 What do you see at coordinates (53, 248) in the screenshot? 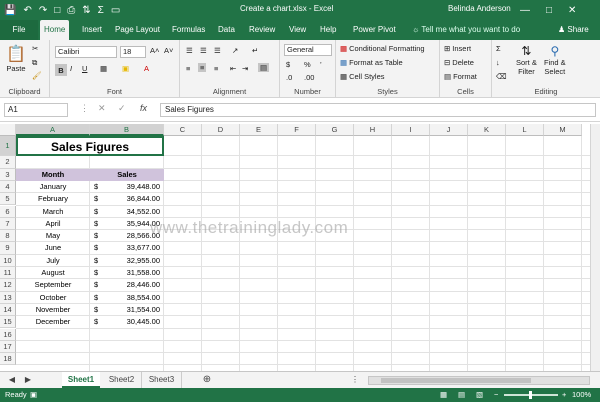
I see `month-cell: June` at bounding box center [53, 248].